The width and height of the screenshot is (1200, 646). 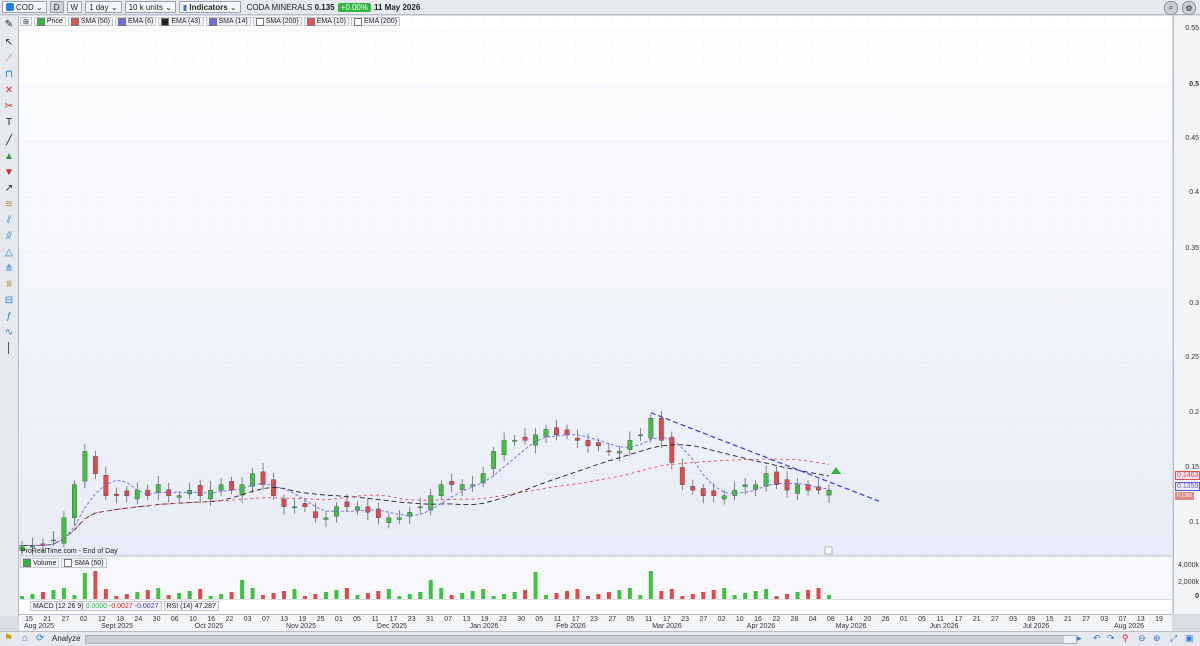 What do you see at coordinates (136, 21) in the screenshot?
I see `legend-item-1: EMA (6)` at bounding box center [136, 21].